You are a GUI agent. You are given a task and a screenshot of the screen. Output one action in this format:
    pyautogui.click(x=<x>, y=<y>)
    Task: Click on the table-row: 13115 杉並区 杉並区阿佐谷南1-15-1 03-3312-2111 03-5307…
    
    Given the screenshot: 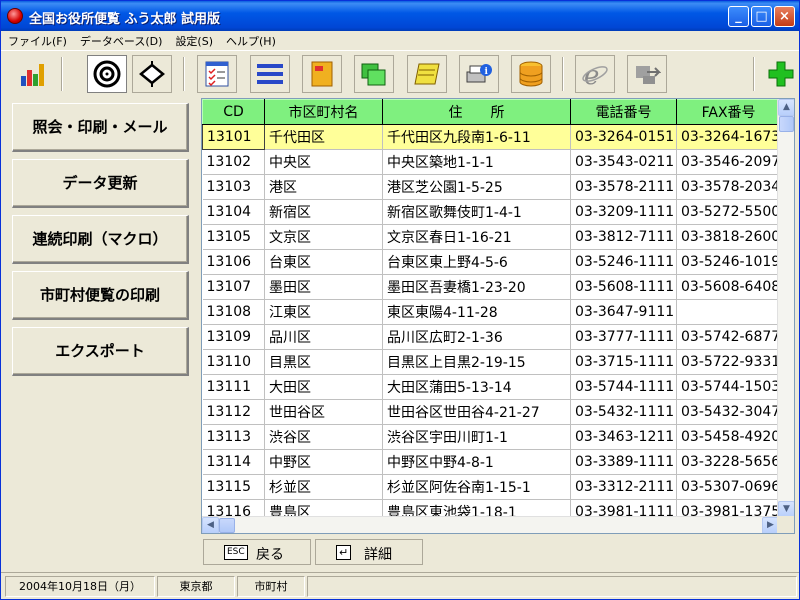 What is the action you would take?
    pyautogui.click(x=492, y=487)
    